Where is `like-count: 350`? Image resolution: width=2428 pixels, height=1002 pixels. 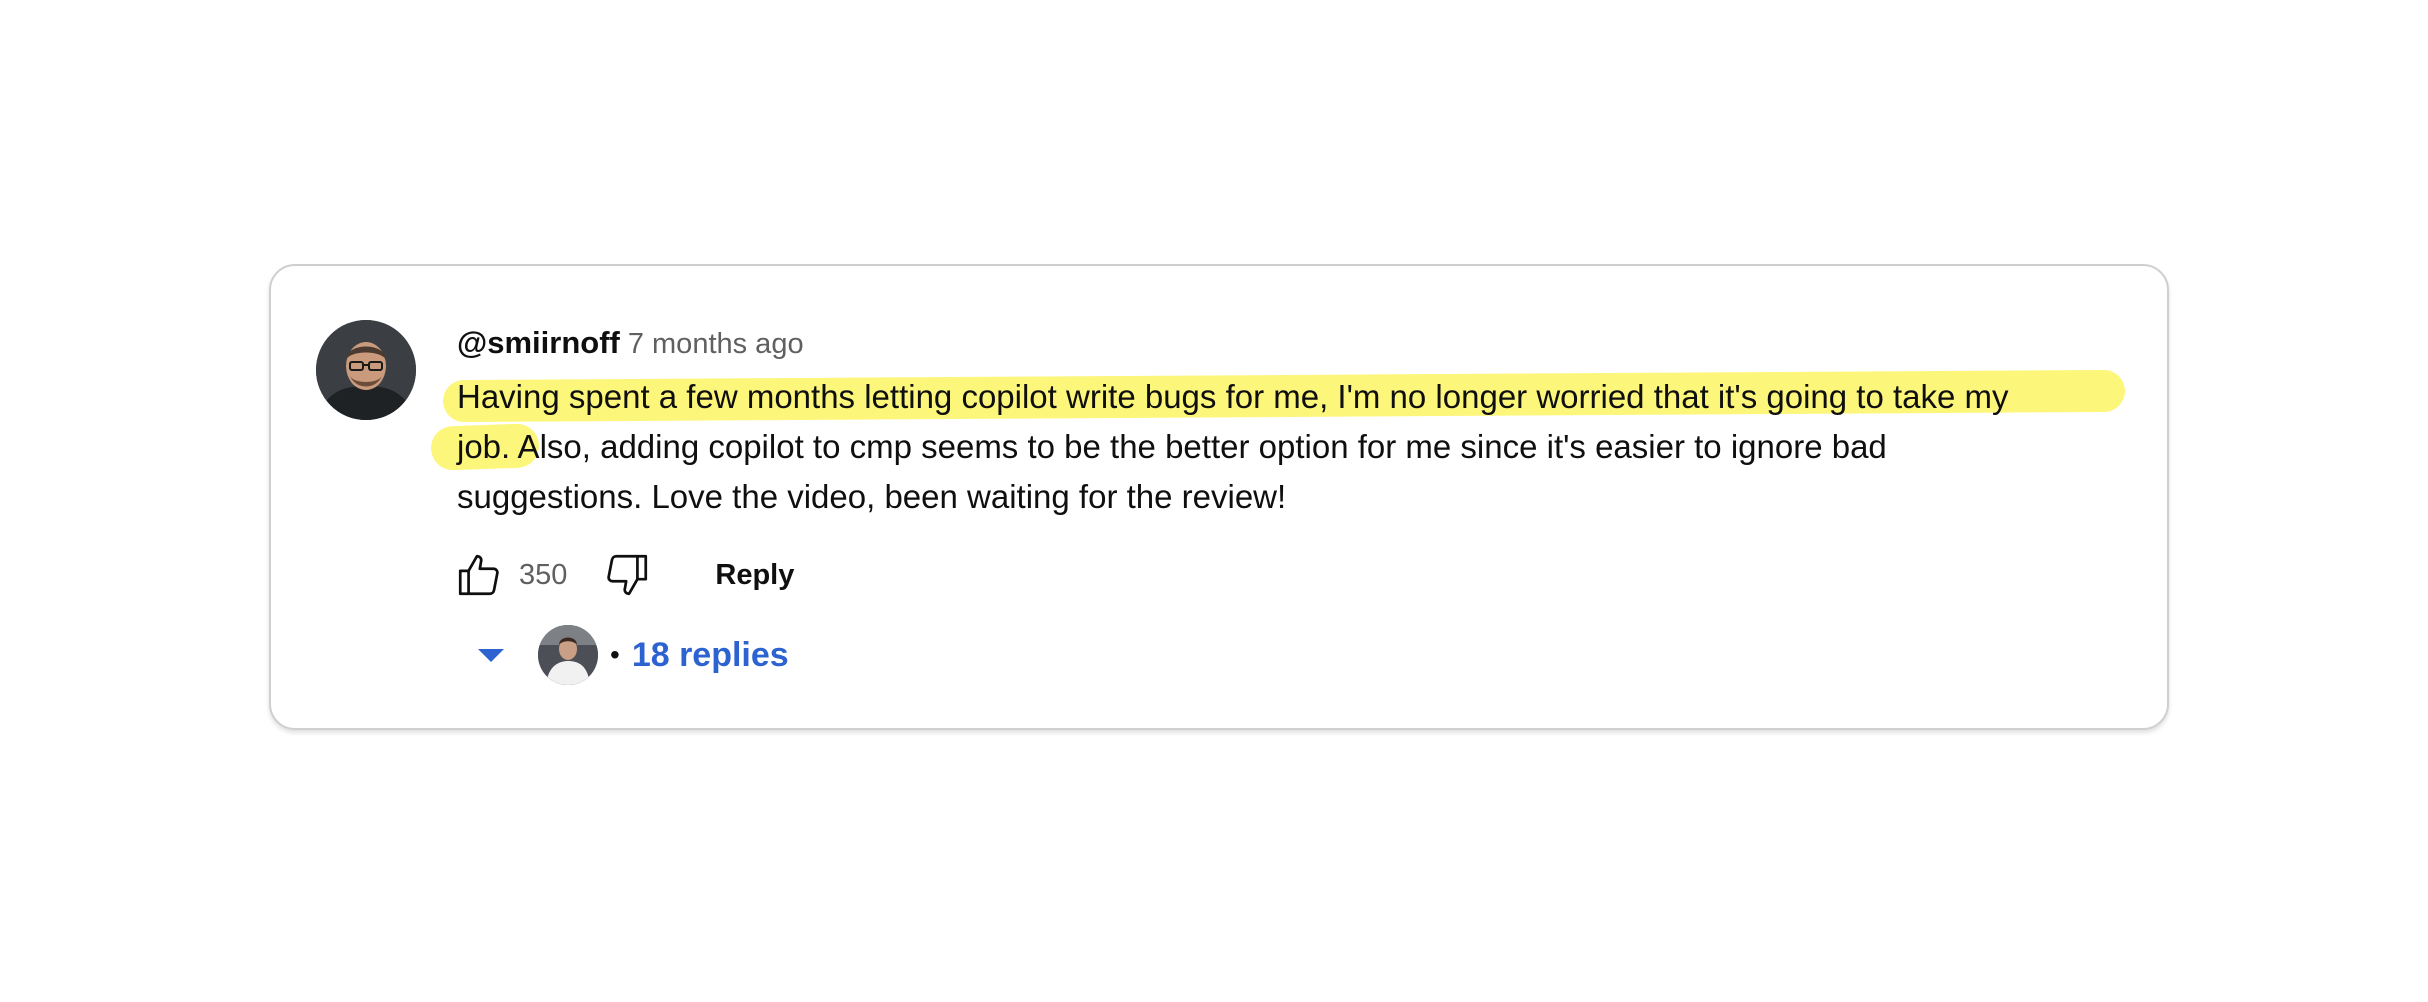 like-count: 350 is located at coordinates (543, 574).